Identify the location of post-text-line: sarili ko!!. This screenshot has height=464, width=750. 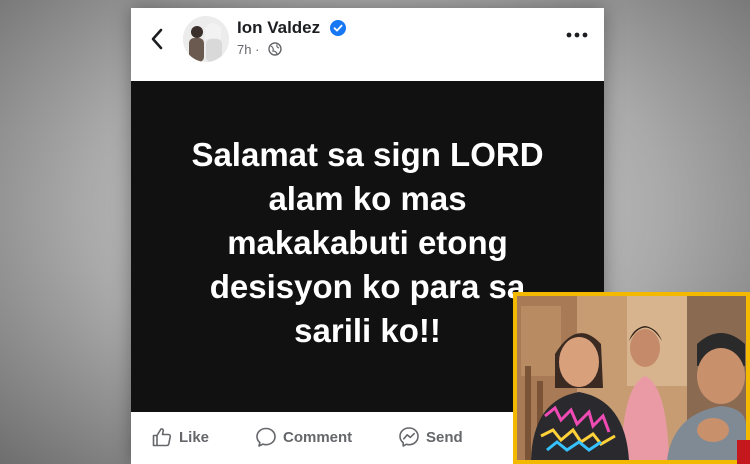
(367, 330).